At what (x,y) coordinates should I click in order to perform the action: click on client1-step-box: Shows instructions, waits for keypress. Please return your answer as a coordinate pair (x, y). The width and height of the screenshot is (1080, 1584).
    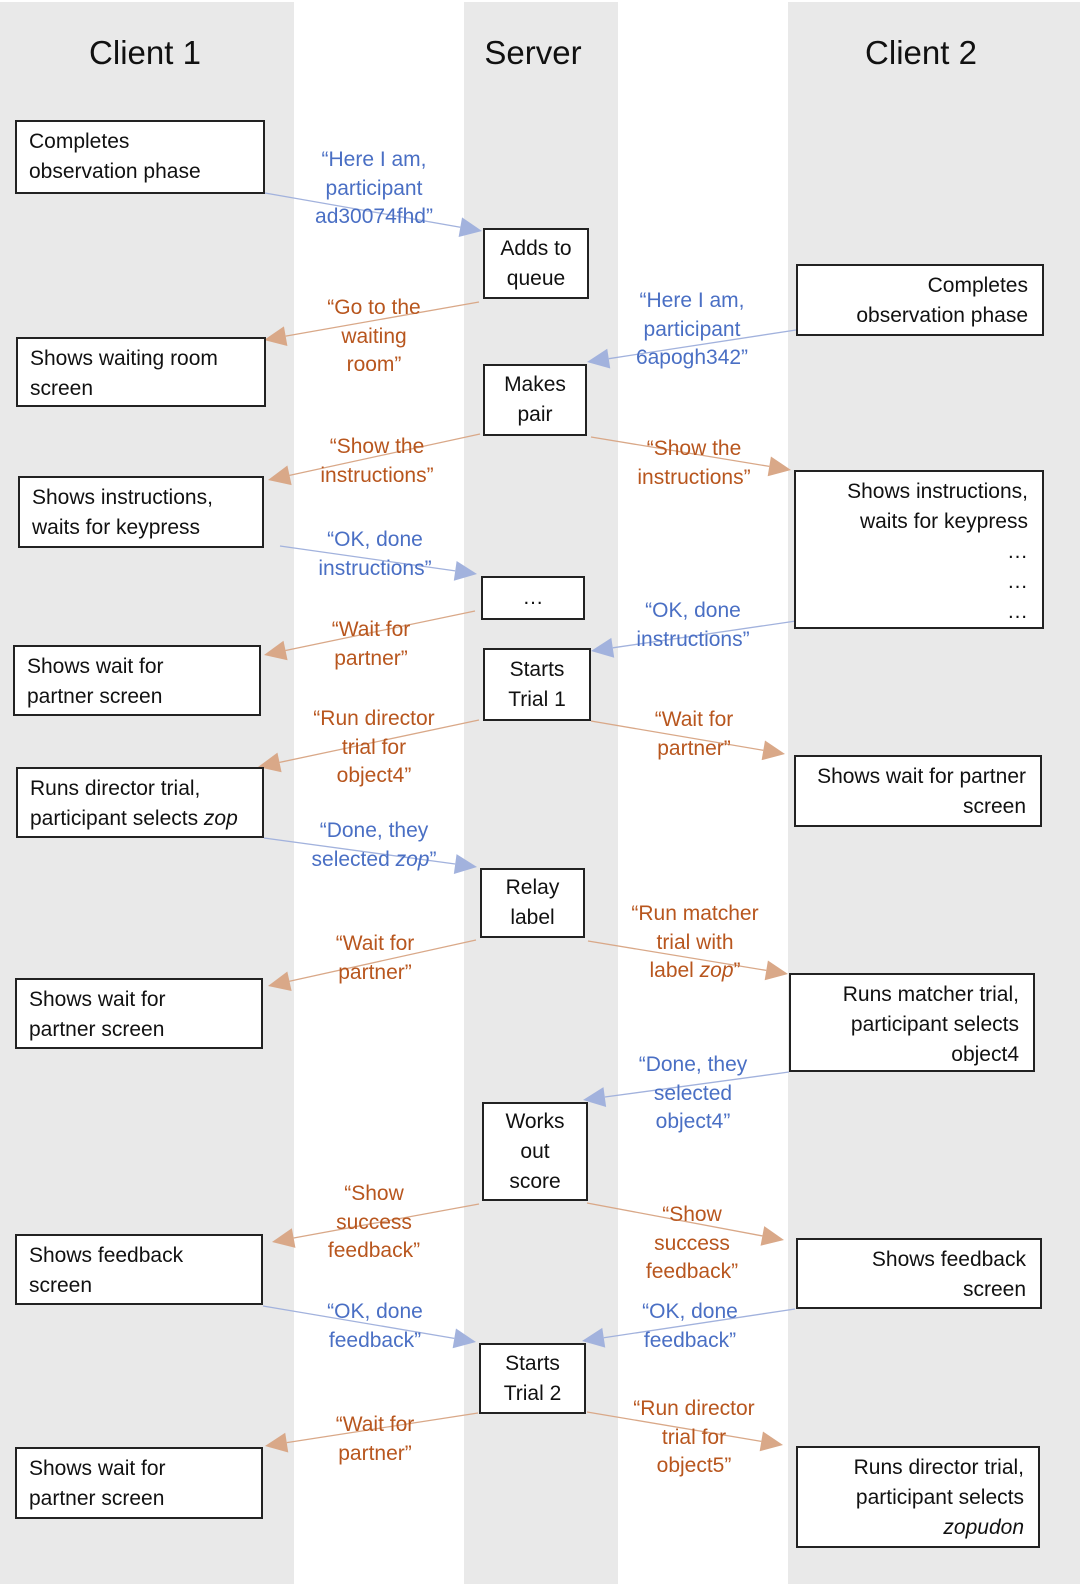
    Looking at the image, I should click on (141, 512).